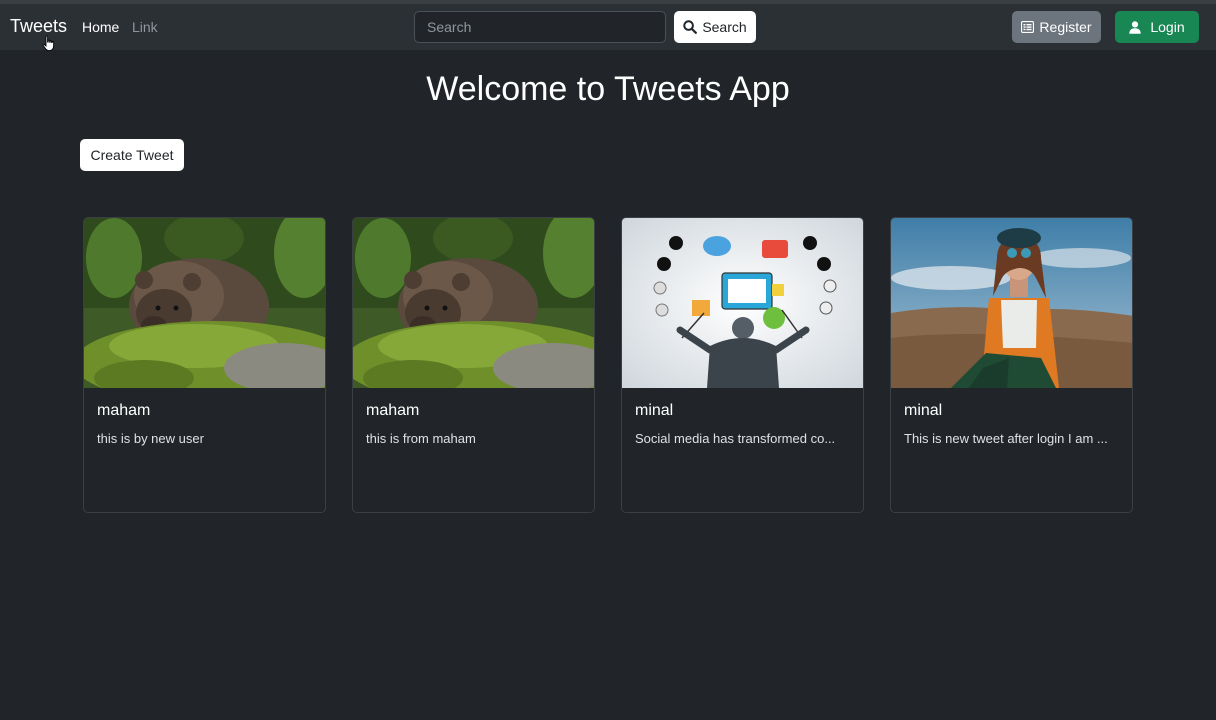 This screenshot has width=1216, height=720. I want to click on tweet-card: maham this is from maham, so click(473, 365).